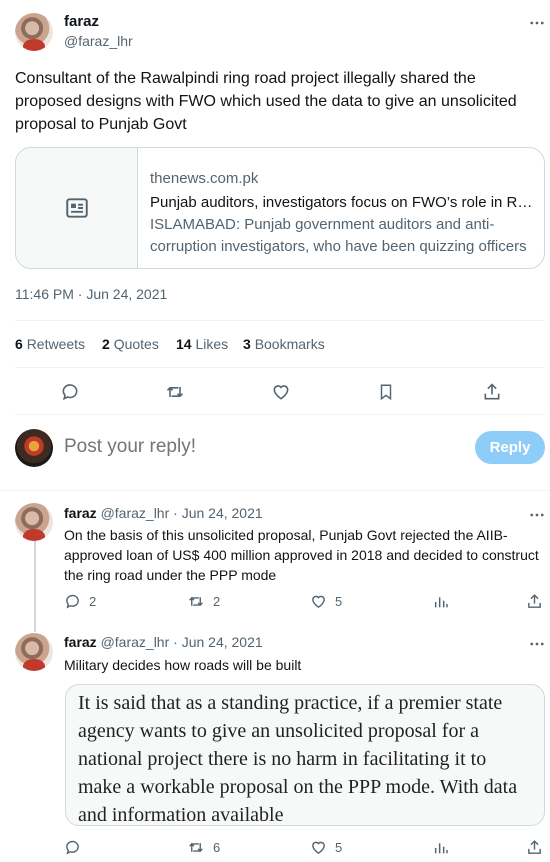  I want to click on reply-reply-action, so click(72, 847).